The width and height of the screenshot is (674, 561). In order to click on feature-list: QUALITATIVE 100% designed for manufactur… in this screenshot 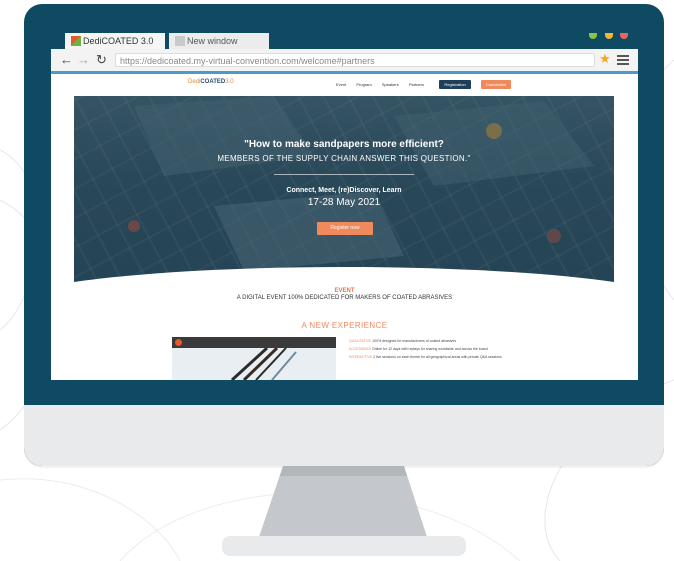, I will do `click(439, 351)`.